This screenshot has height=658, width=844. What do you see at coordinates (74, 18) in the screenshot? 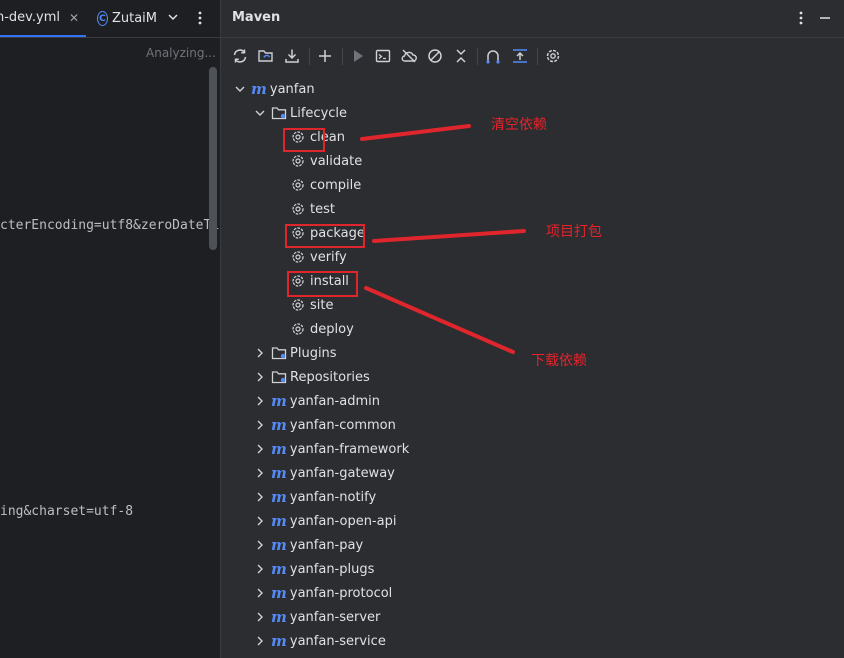
I see `close-icon: ✕` at bounding box center [74, 18].